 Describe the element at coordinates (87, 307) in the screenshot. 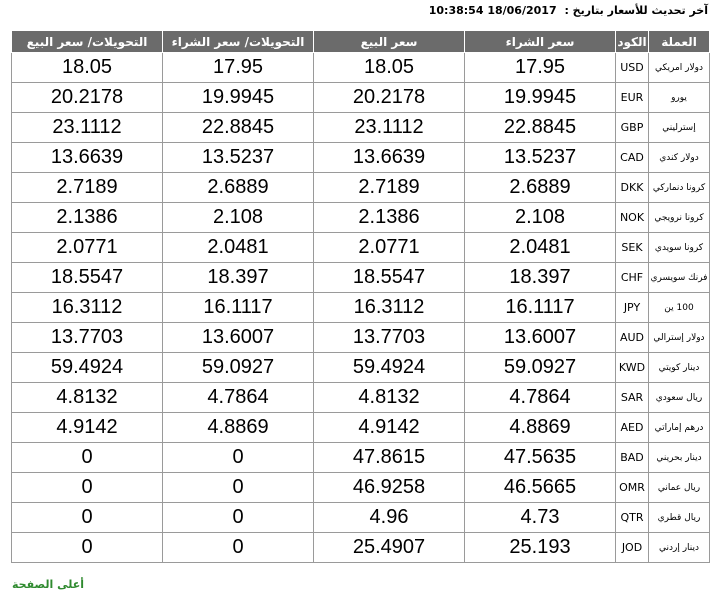

I see `transfer-sell-rate: 16.3112` at that location.